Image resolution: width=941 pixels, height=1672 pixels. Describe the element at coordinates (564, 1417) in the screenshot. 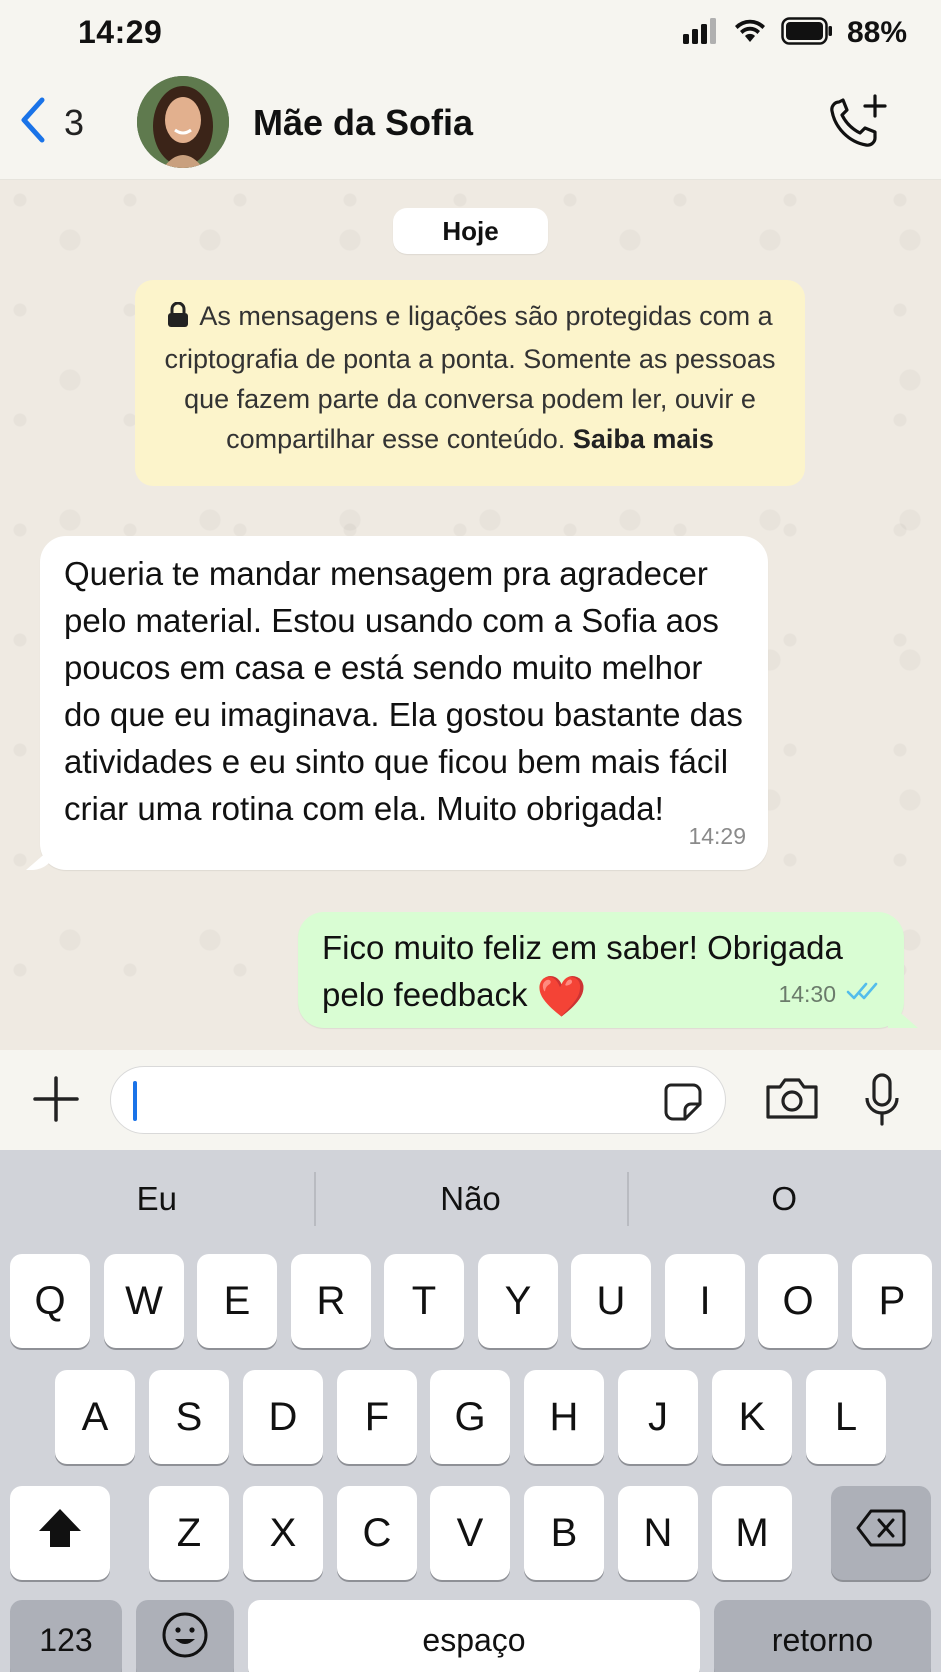

I see `key-h: H` at that location.